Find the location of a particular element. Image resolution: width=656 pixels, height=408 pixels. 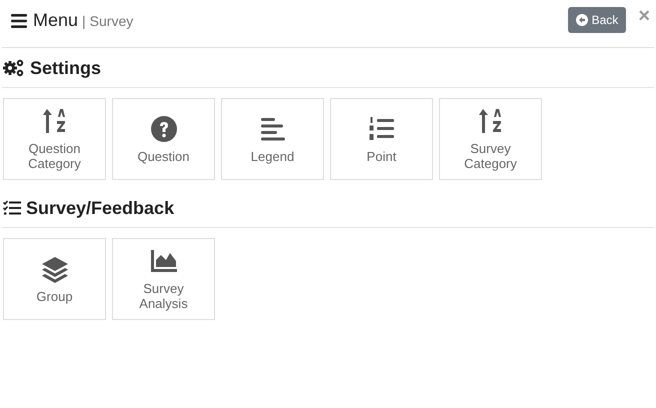

menu-tile: Question Category is located at coordinates (54, 139).